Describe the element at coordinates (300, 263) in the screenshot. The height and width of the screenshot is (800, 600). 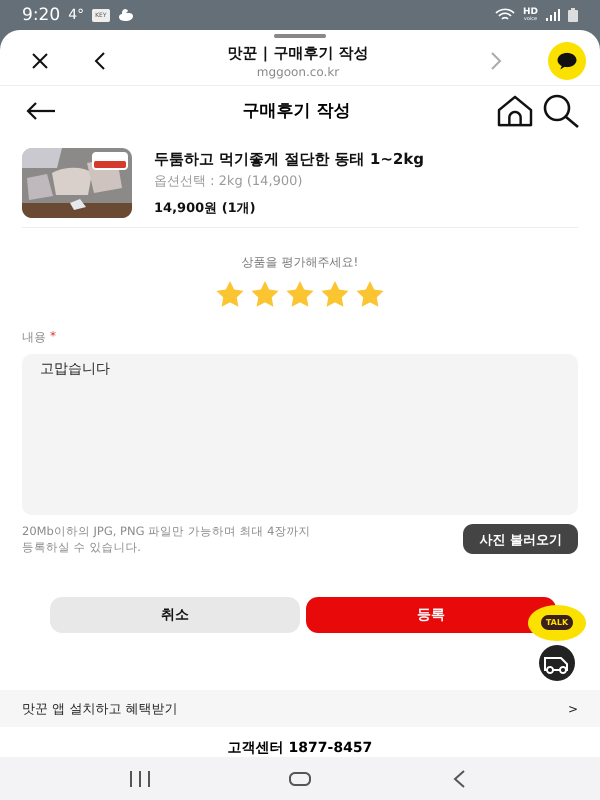
I see `rating-prompt: 상품을 평가해주세요!` at that location.